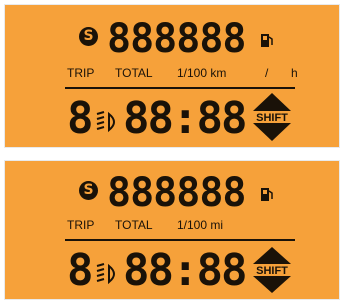  I want to click on units-label: 1/100 km, so click(202, 73).